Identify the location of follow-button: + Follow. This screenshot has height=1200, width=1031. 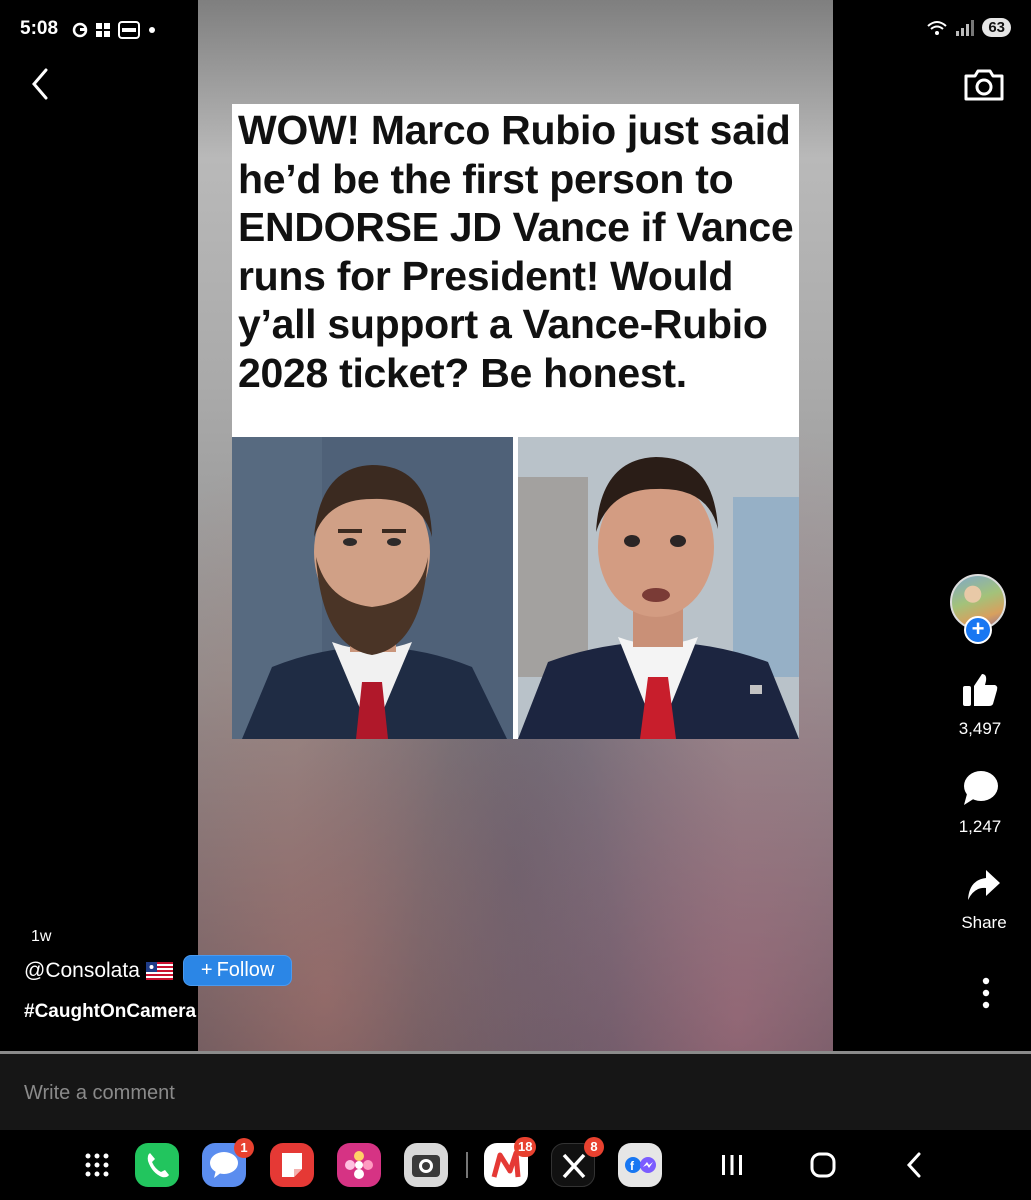
(237, 970).